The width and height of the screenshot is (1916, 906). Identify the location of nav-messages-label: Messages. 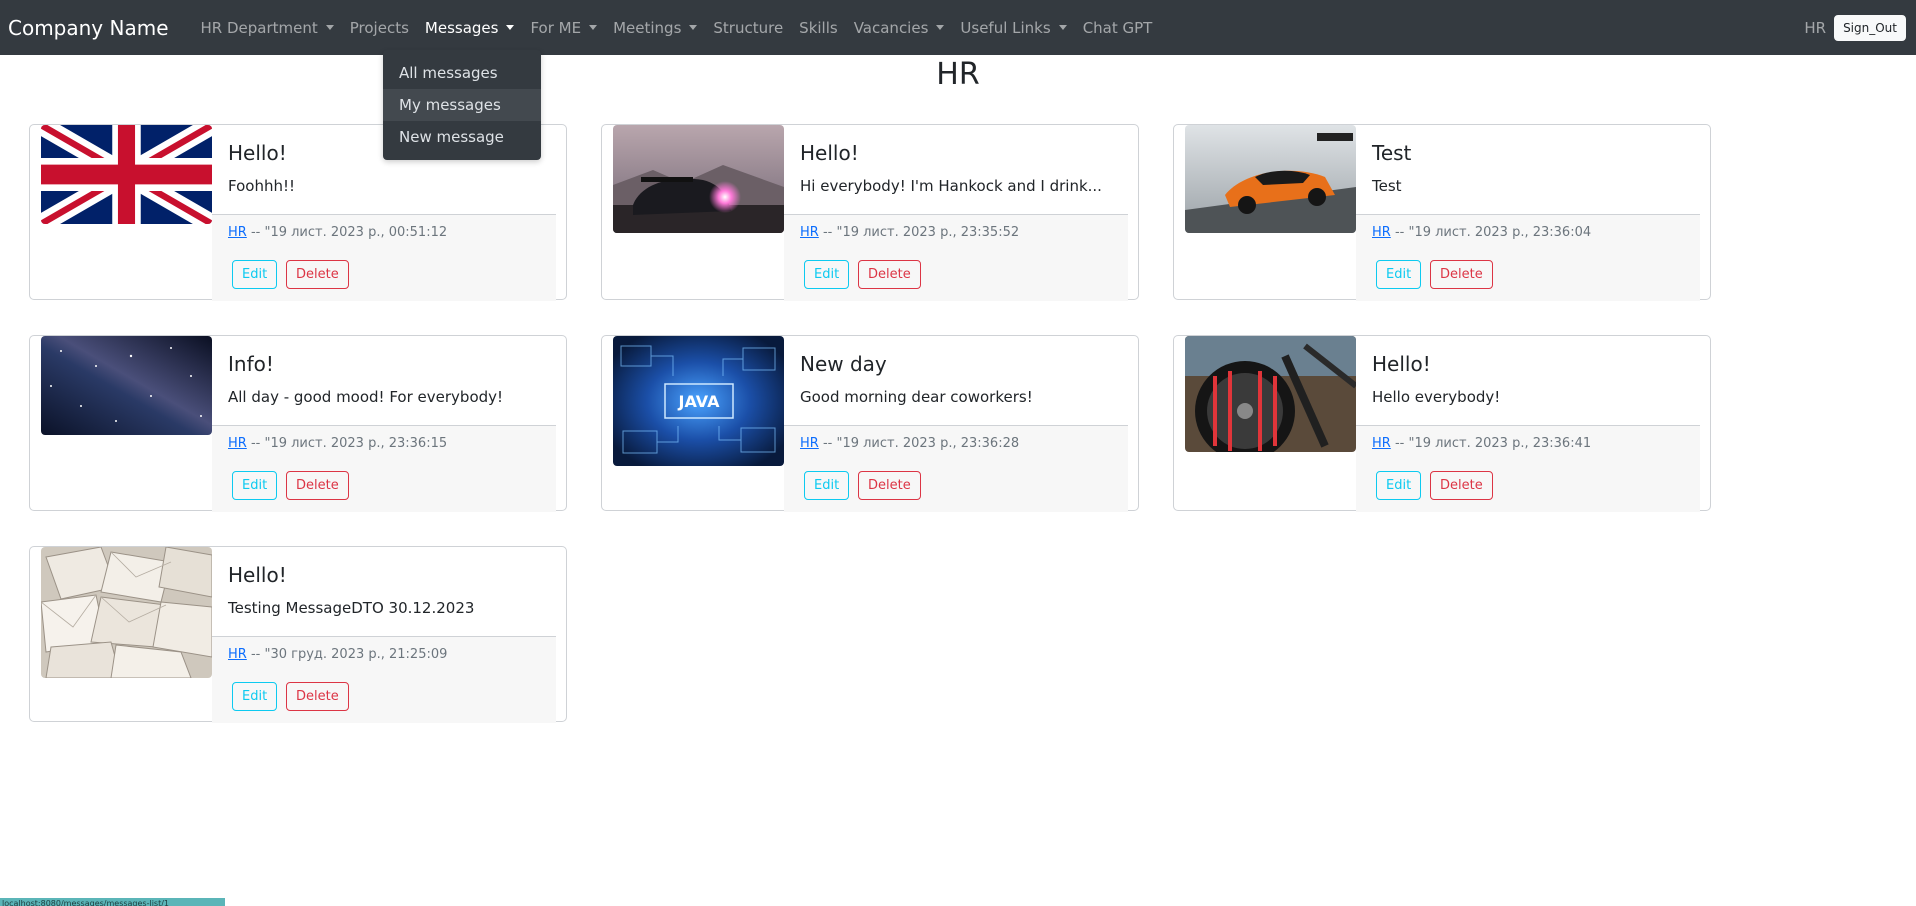
(461, 27).